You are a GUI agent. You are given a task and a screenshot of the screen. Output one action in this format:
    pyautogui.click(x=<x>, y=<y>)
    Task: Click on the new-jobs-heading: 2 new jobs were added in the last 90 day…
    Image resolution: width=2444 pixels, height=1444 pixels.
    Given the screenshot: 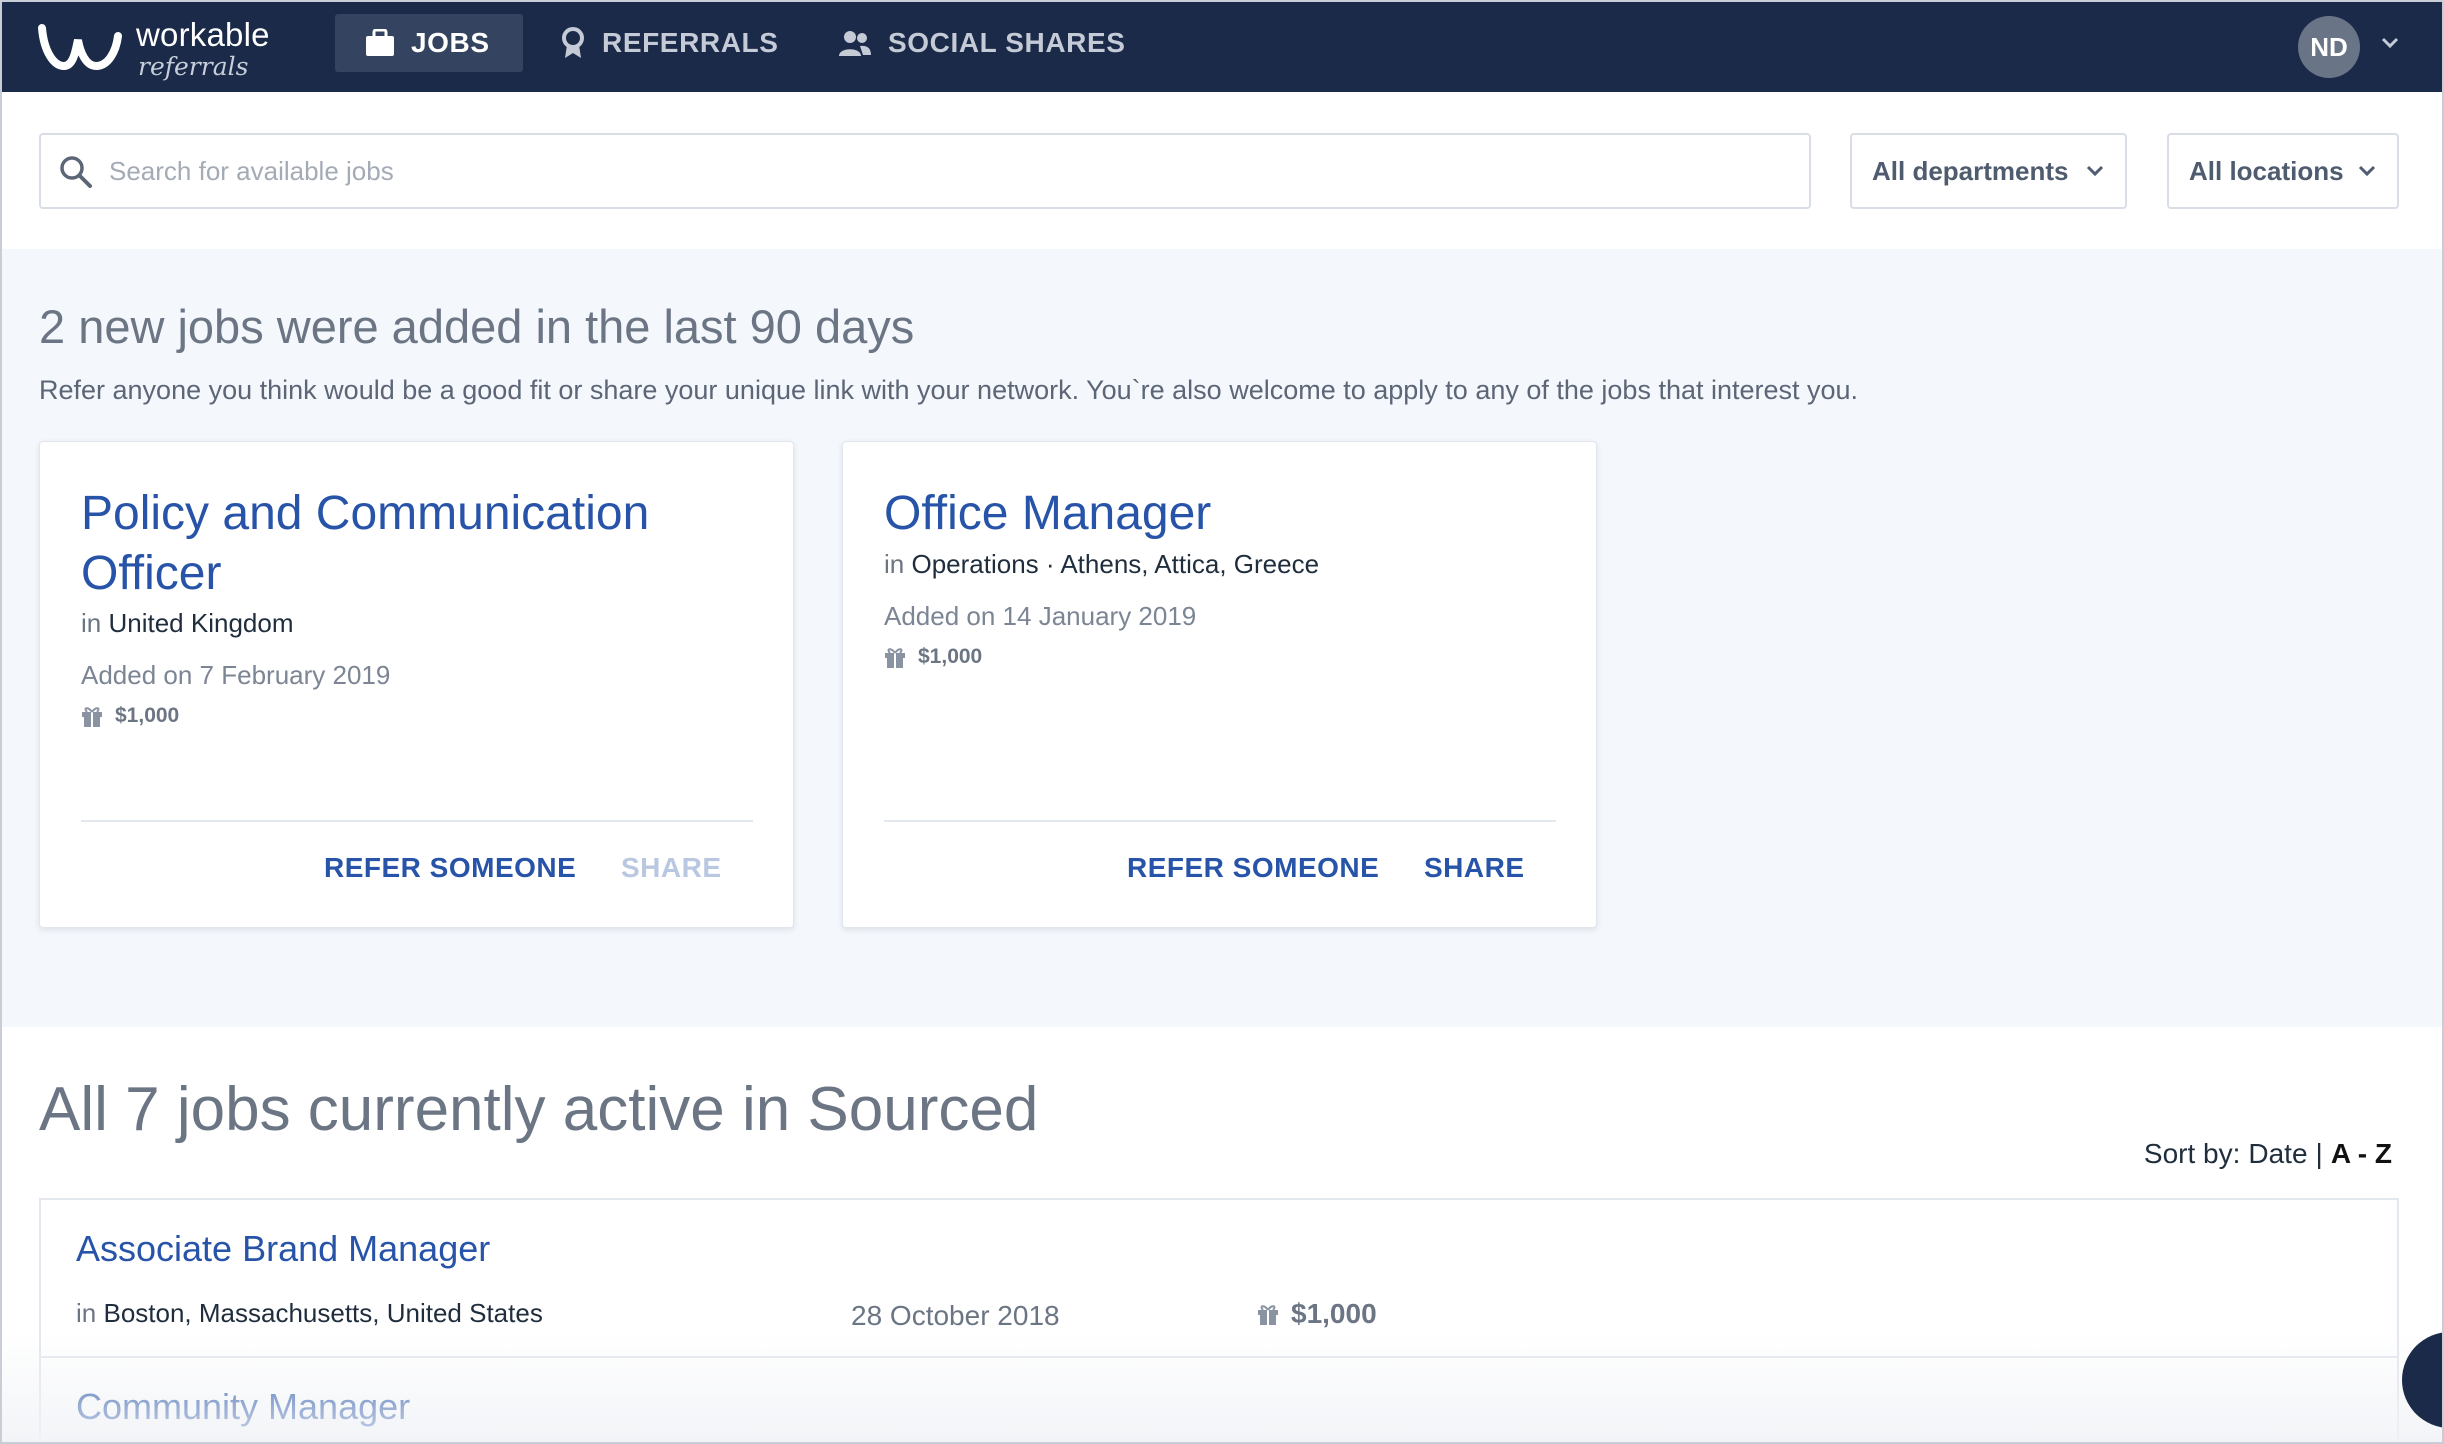 What is the action you would take?
    pyautogui.click(x=477, y=326)
    